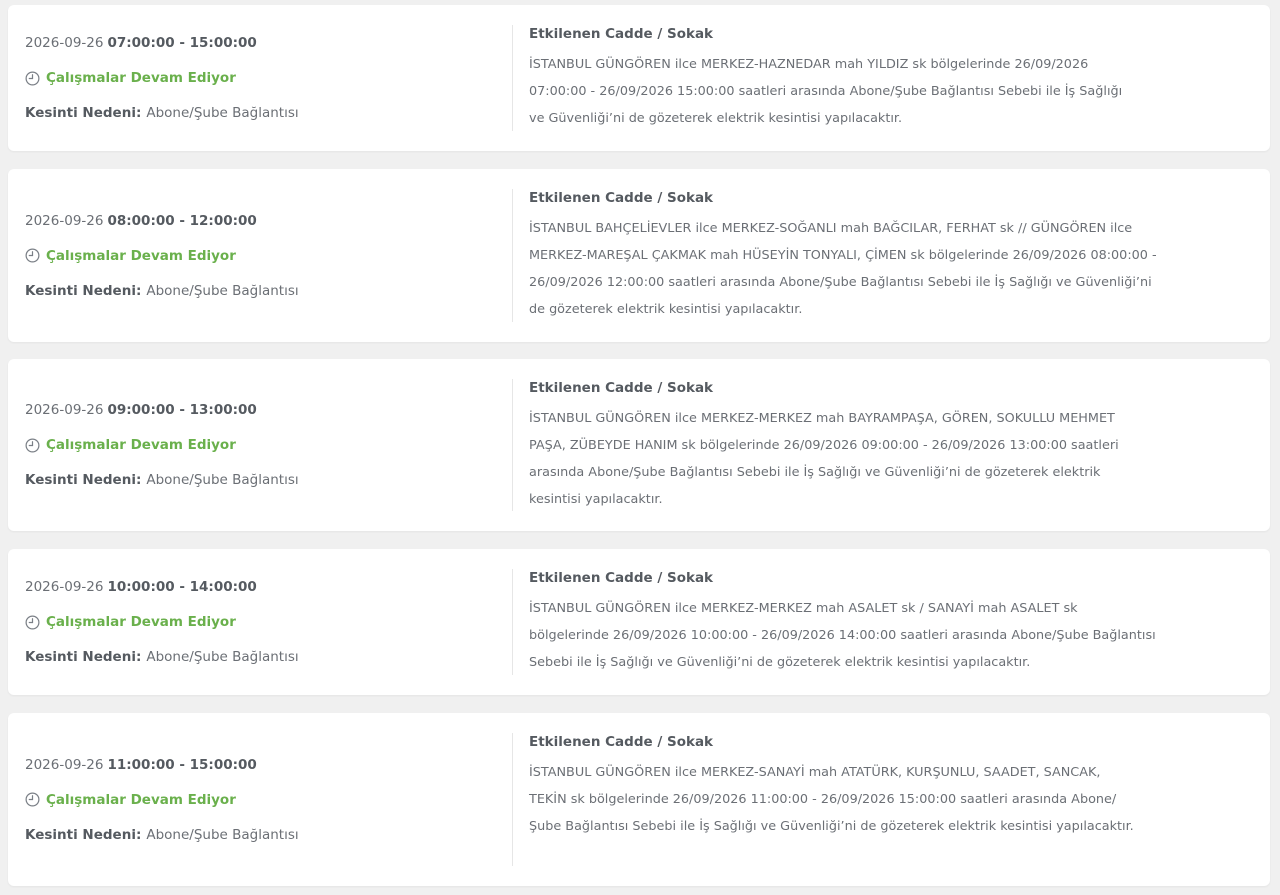  What do you see at coordinates (182, 43) in the screenshot?
I see `outage-time-range: 07:00:00 - 15:00:00` at bounding box center [182, 43].